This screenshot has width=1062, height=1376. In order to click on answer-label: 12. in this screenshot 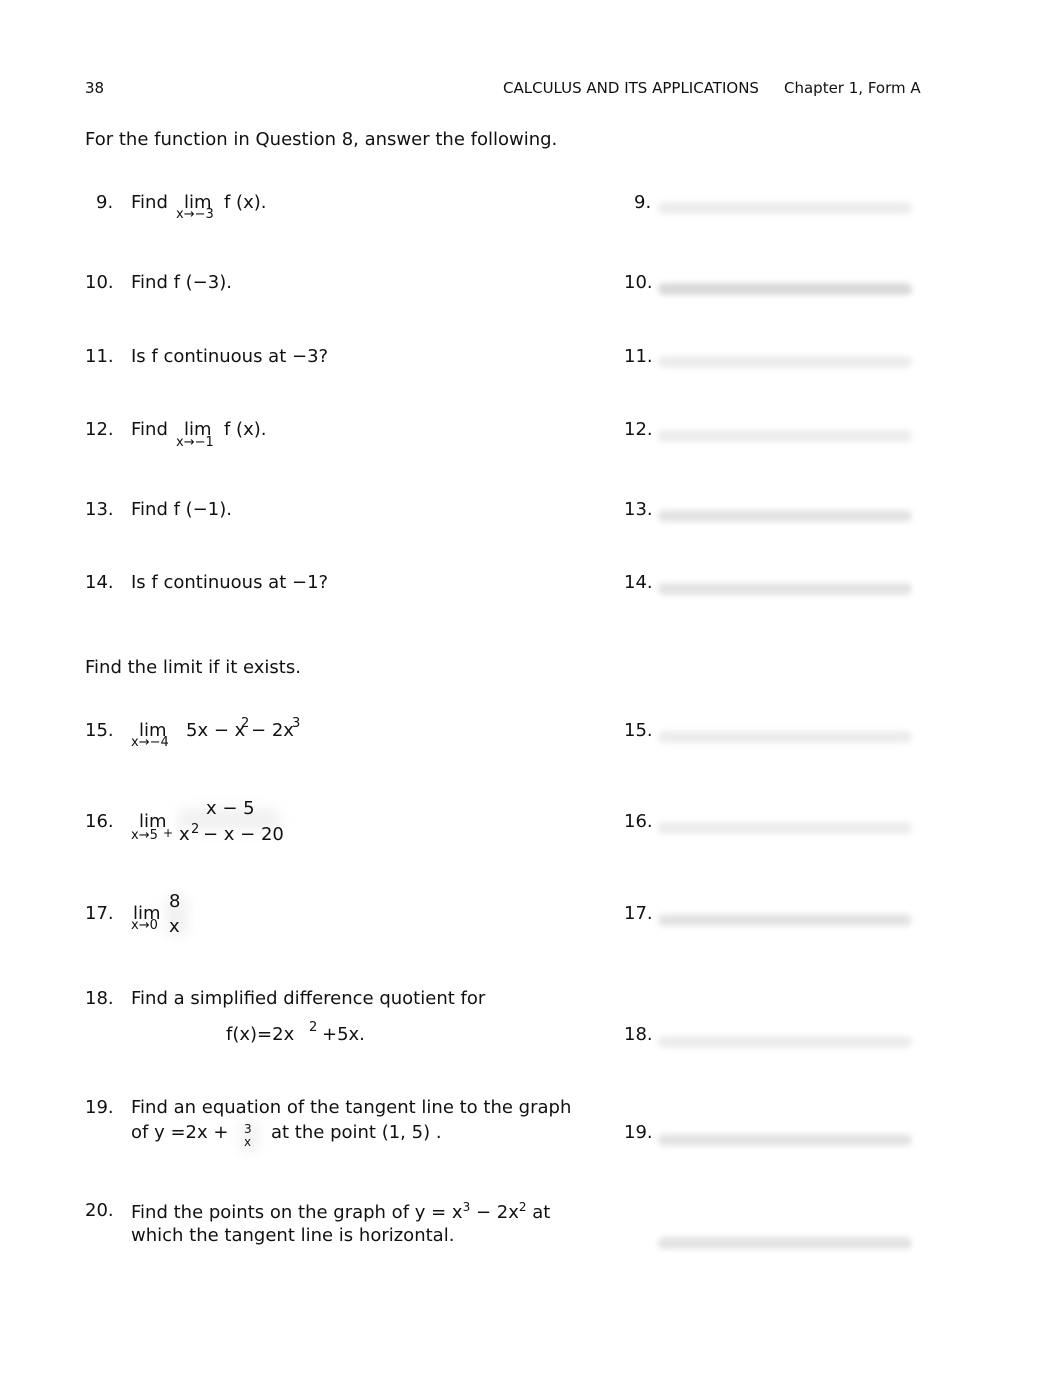, I will do `click(638, 429)`.